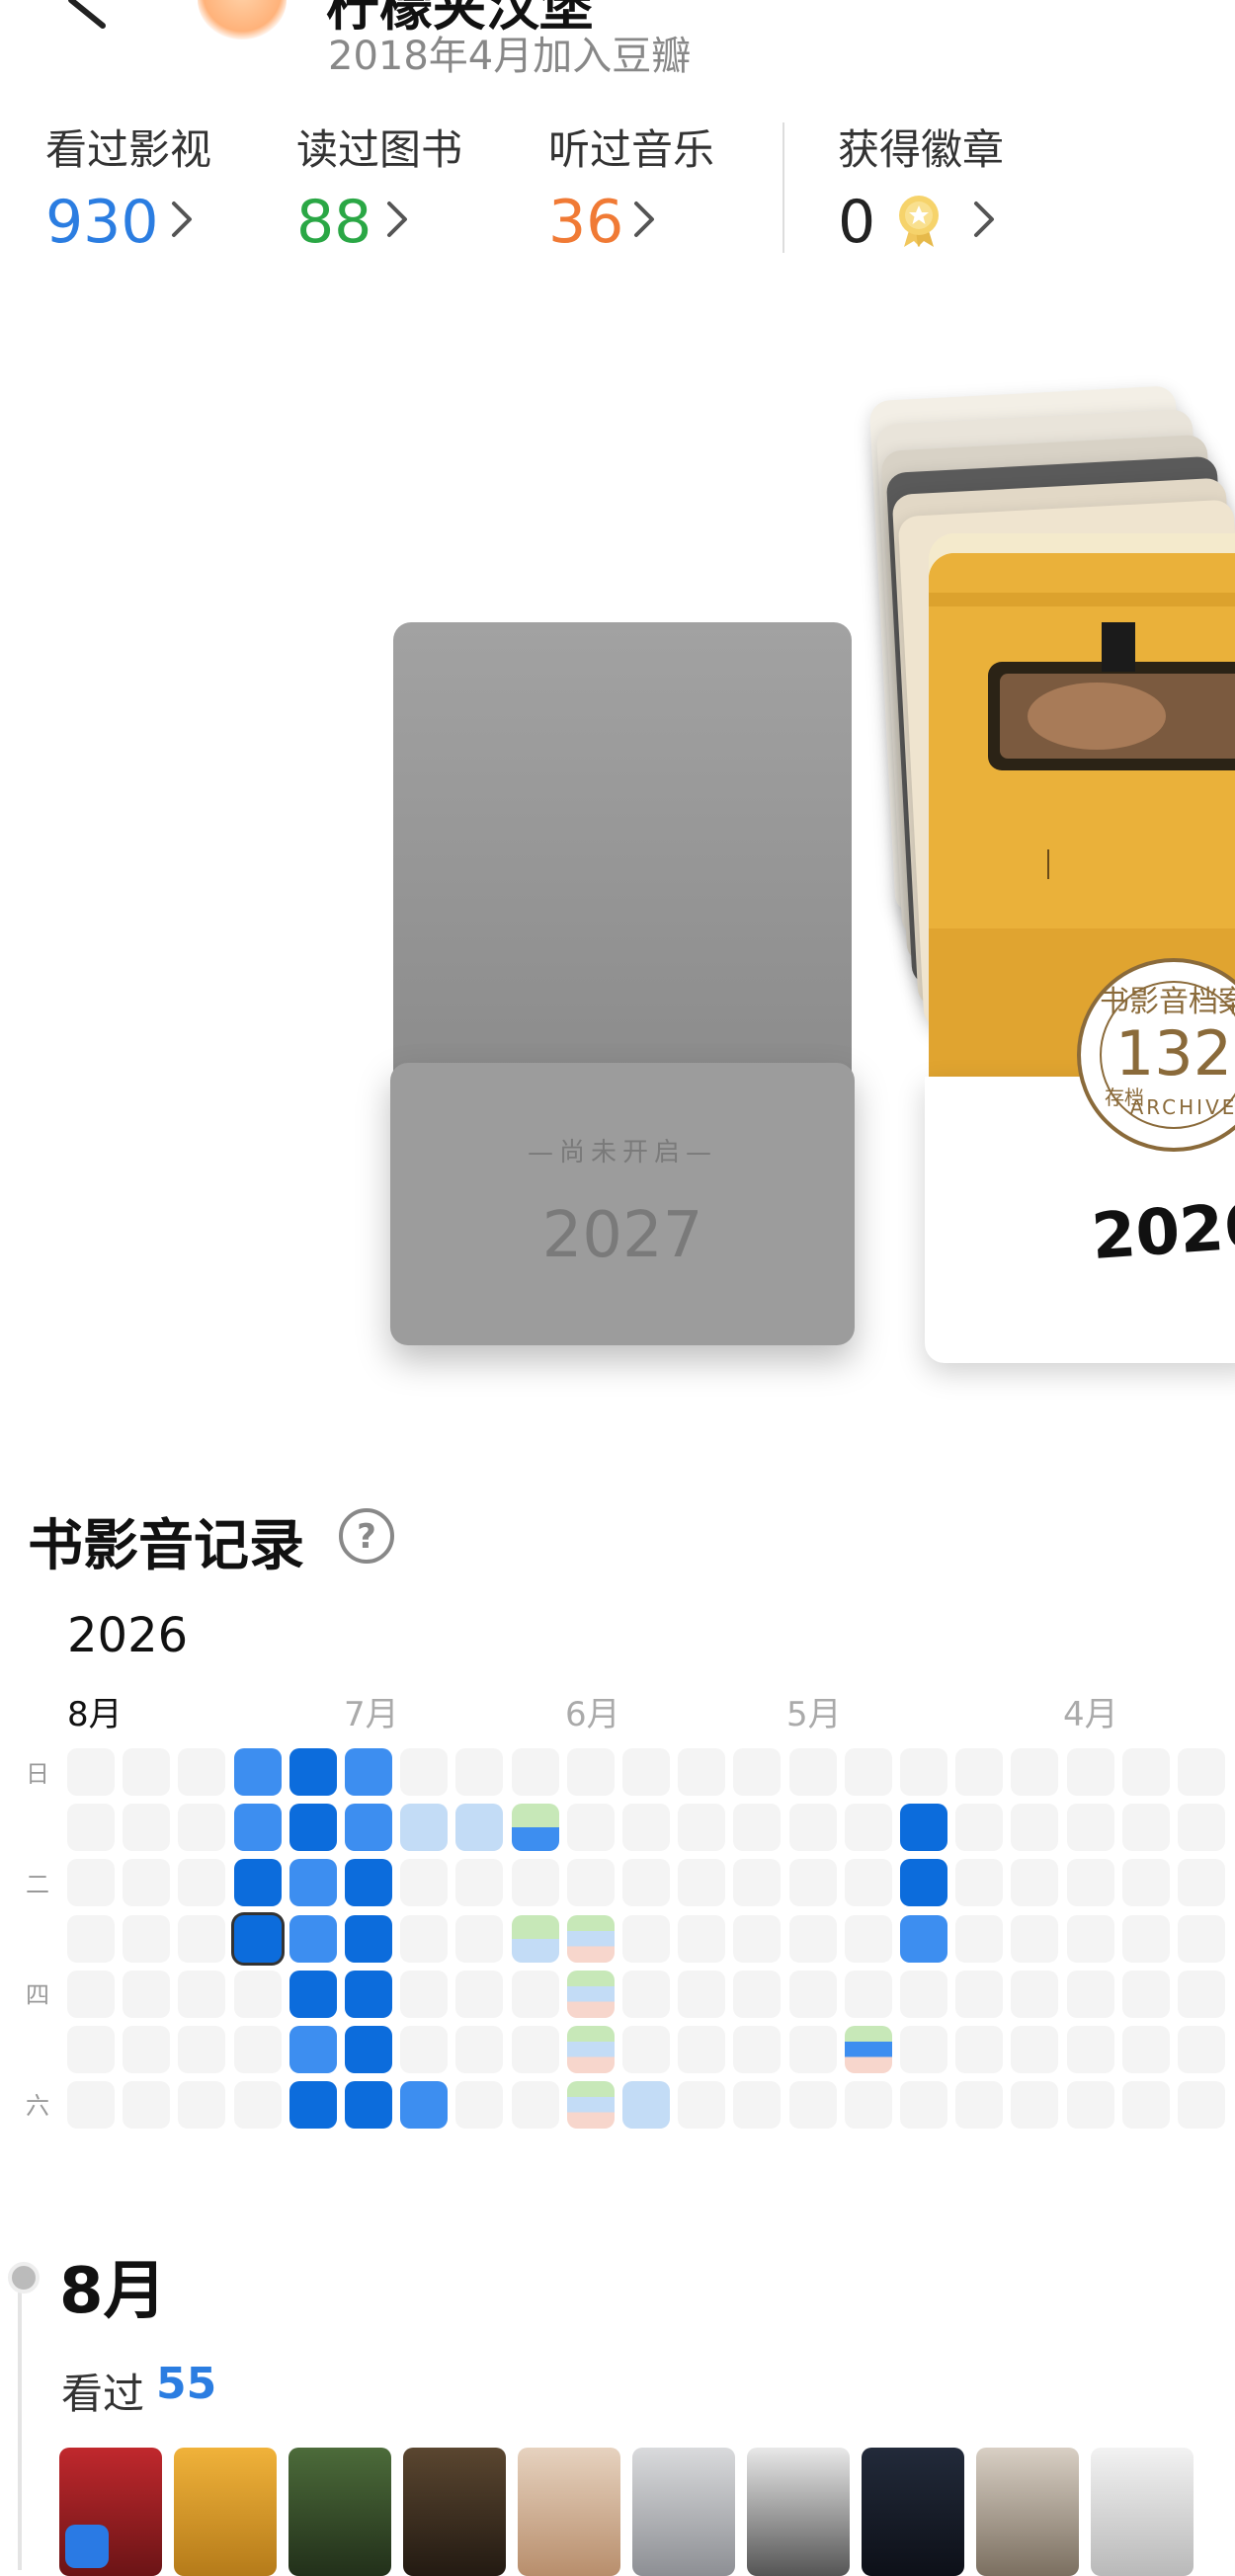  What do you see at coordinates (585, 222) in the screenshot?
I see `stat-value-music: 36` at bounding box center [585, 222].